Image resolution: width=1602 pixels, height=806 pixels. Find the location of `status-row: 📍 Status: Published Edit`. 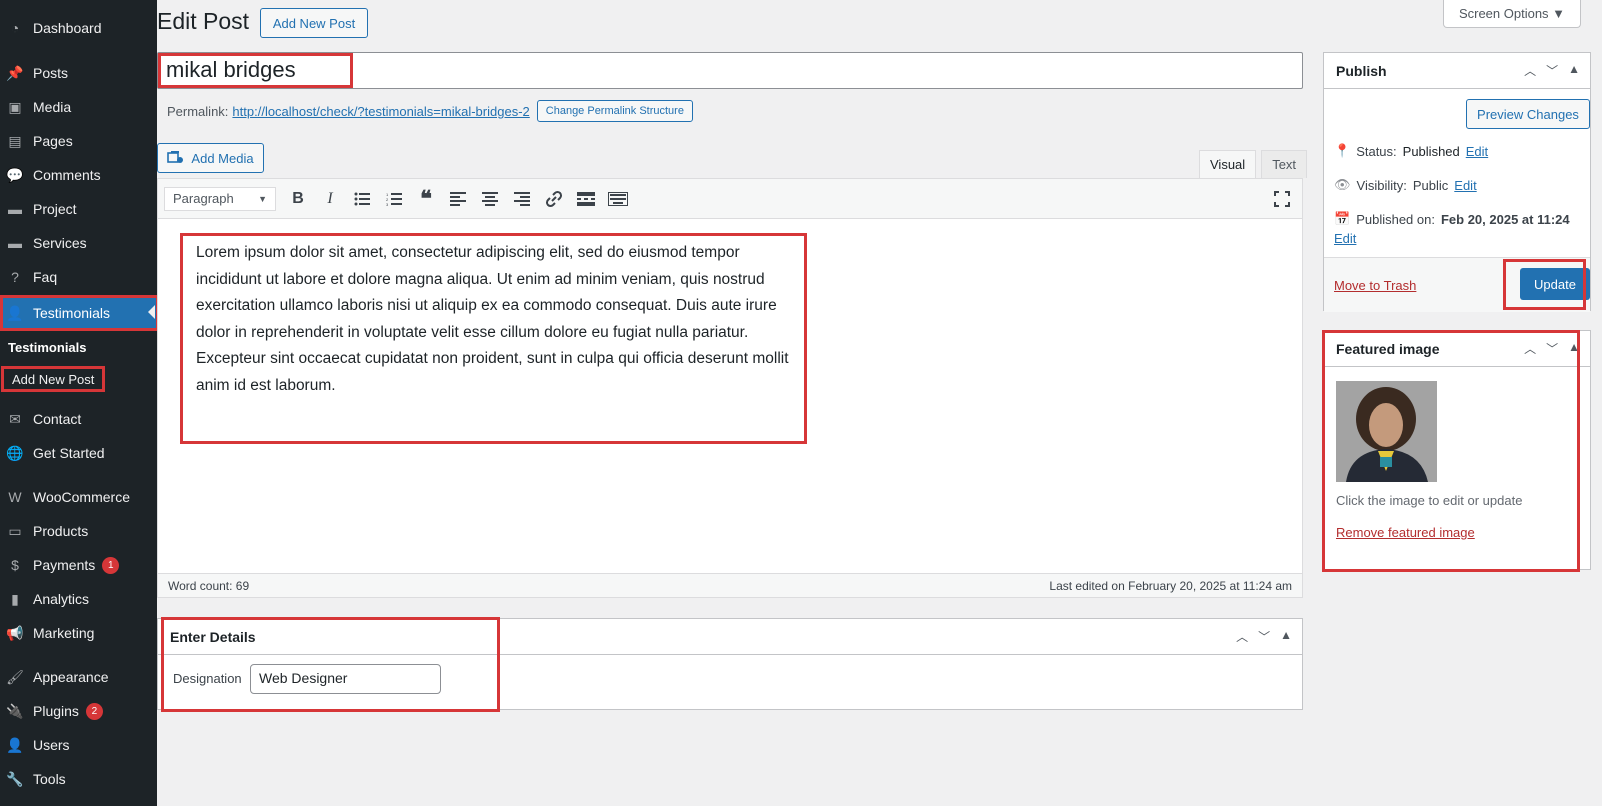

status-row: 📍 Status: Published Edit is located at coordinates (1411, 151).